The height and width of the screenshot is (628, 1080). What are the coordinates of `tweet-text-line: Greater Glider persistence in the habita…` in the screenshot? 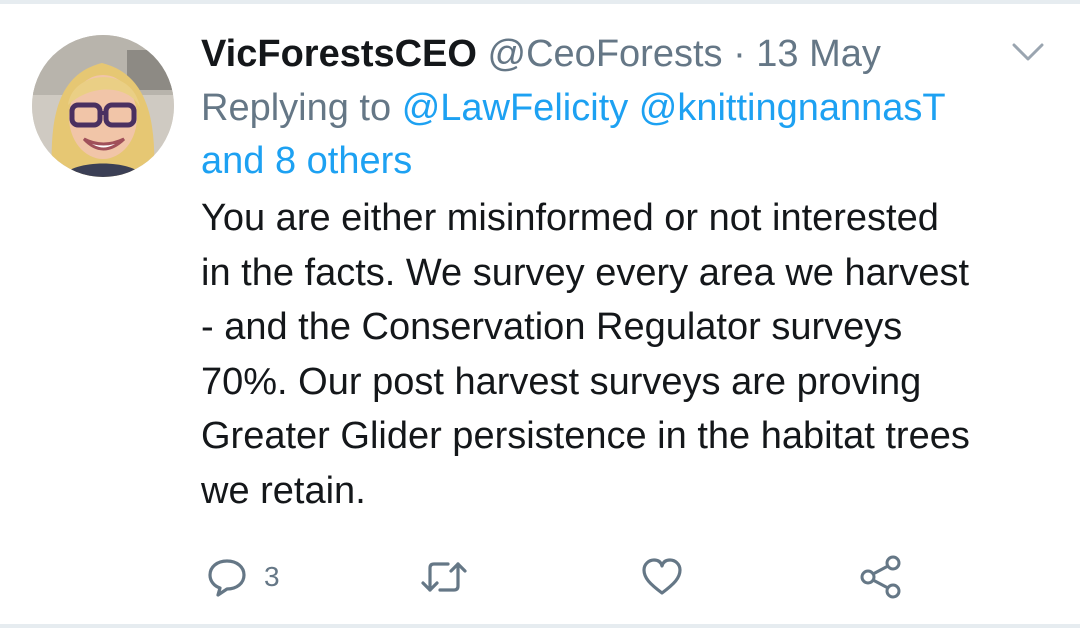 It's located at (585, 436).